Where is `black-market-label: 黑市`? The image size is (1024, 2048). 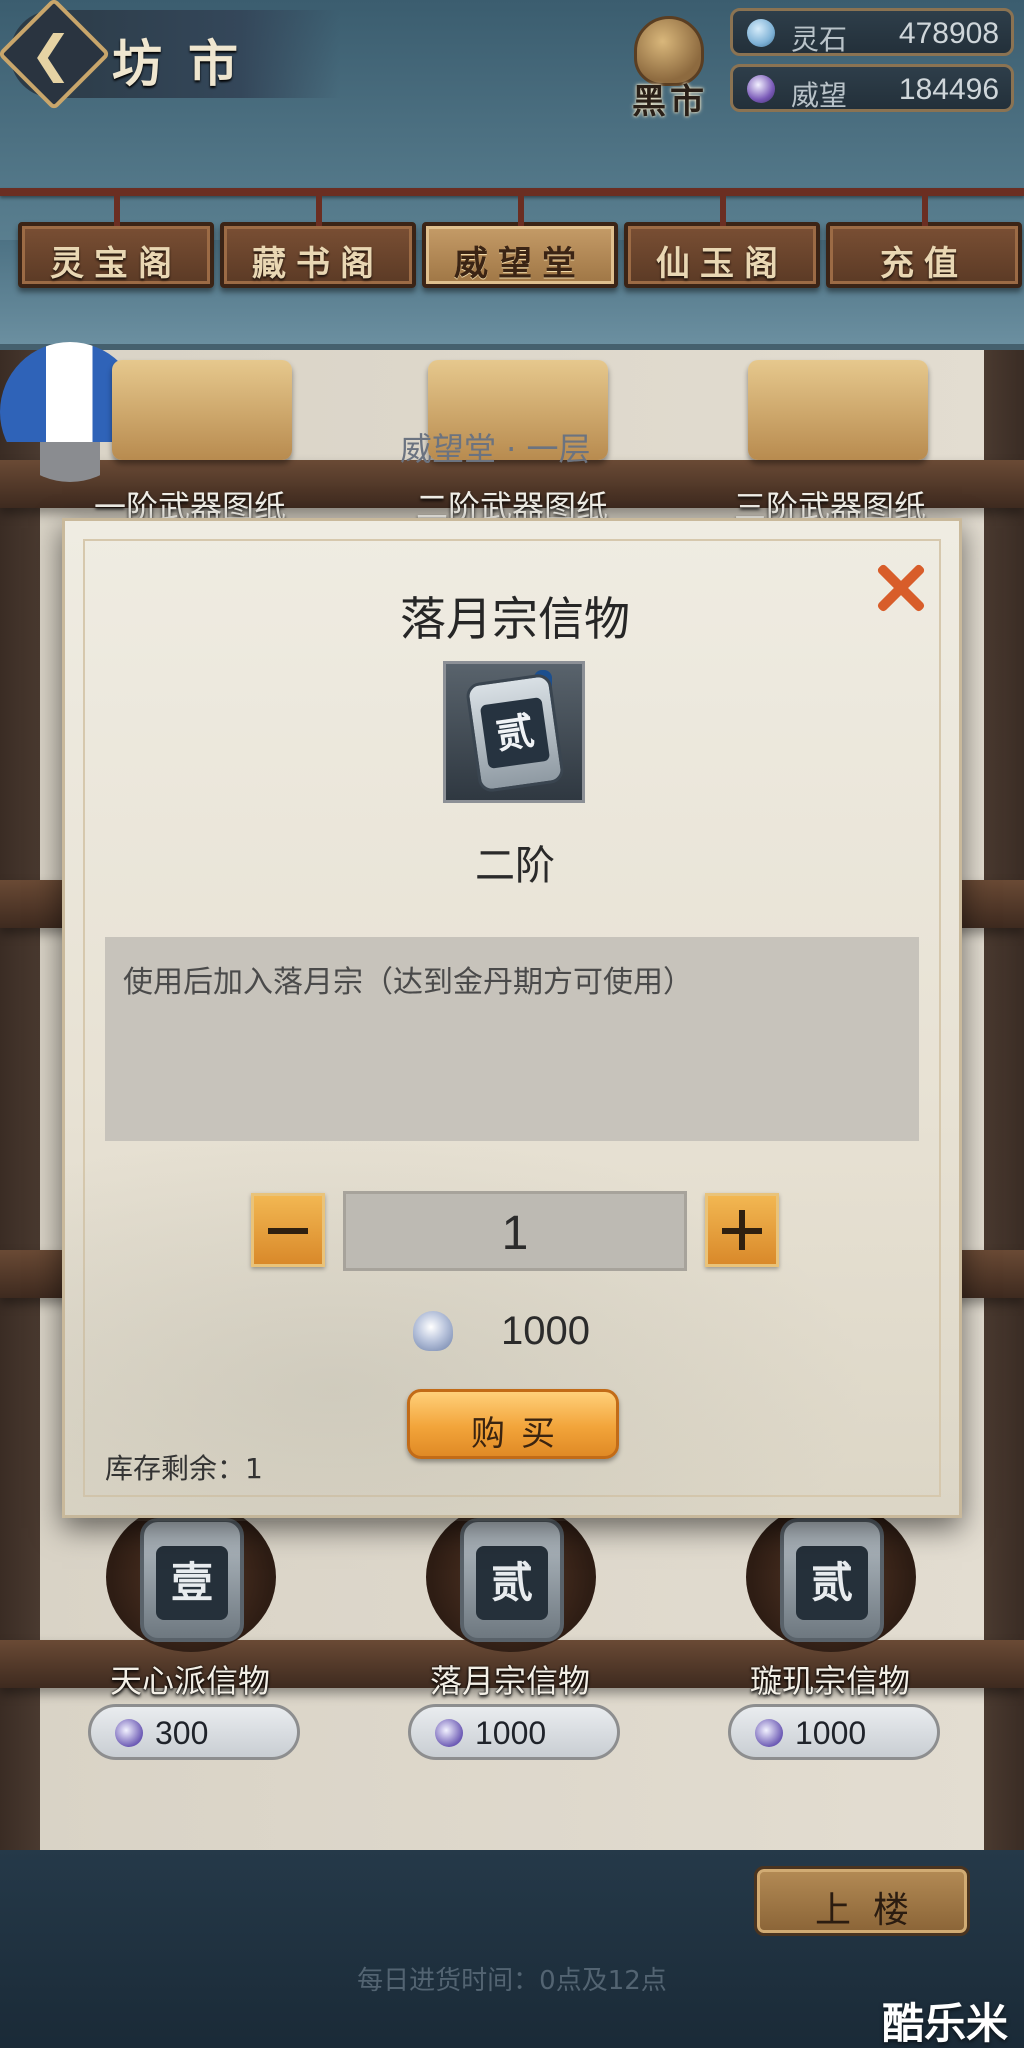 black-market-label: 黑市 is located at coordinates (670, 102).